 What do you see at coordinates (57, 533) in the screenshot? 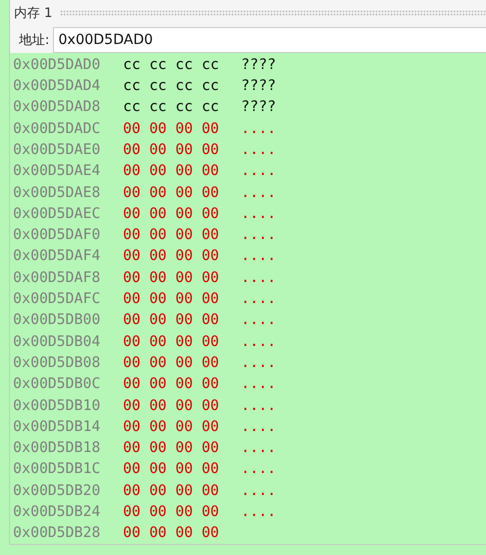
I see `memory-address: 0x00D5DB28` at bounding box center [57, 533].